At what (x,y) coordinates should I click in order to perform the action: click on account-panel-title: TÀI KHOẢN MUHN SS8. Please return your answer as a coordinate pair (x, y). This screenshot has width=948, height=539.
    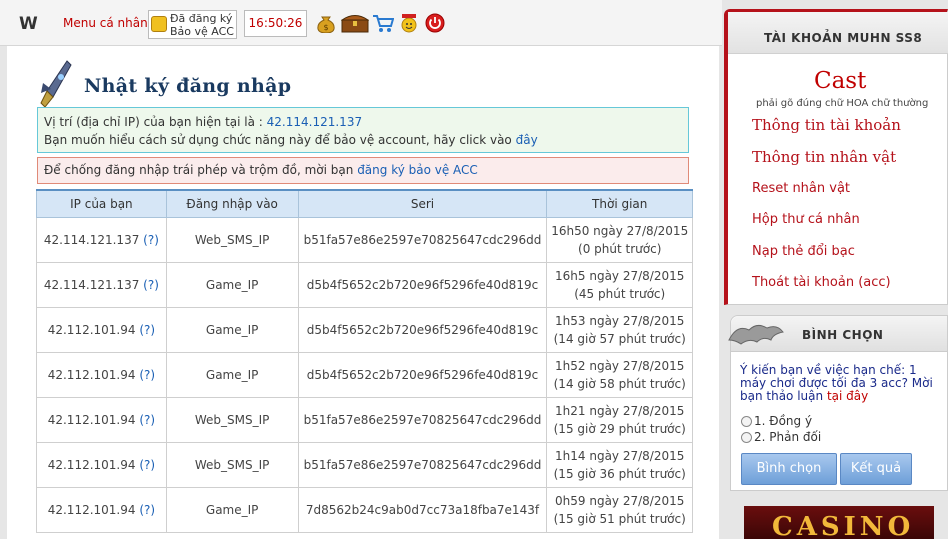
    Looking at the image, I should click on (843, 38).